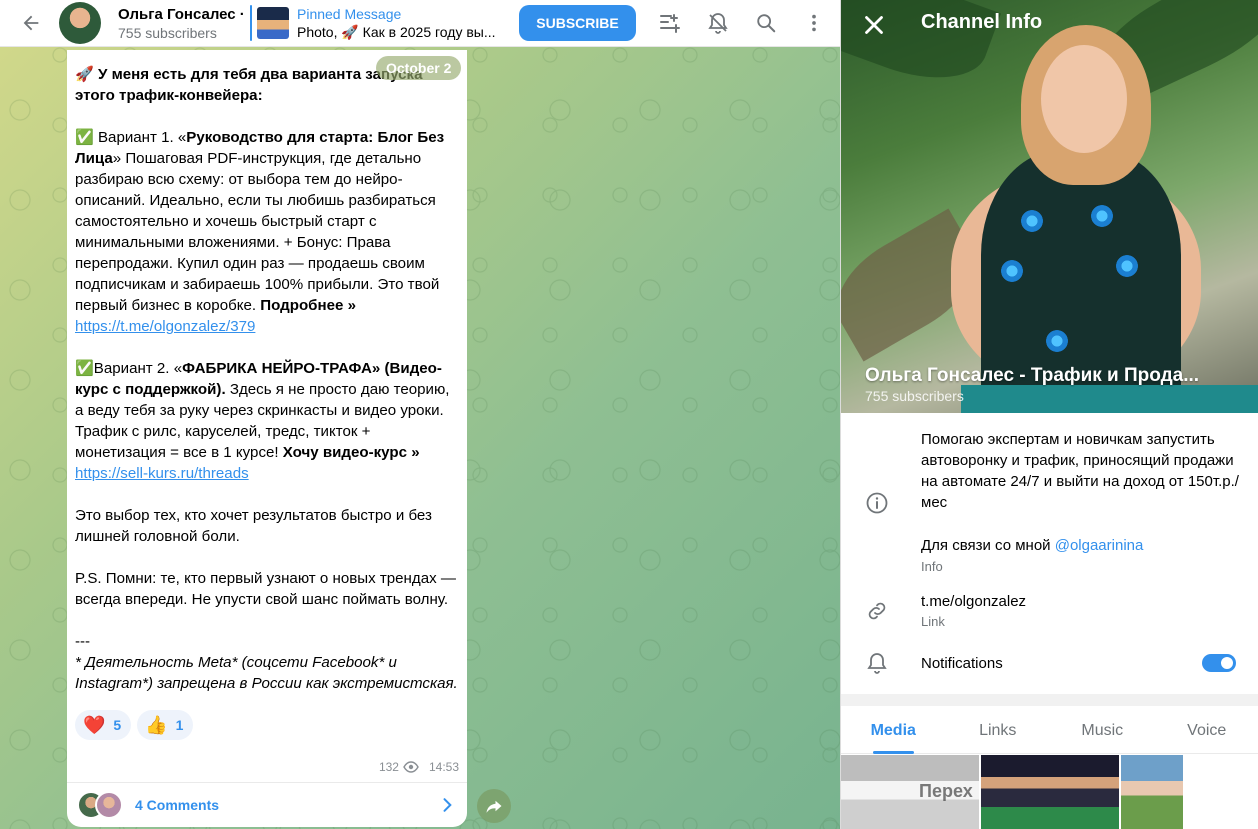 The image size is (1258, 829). I want to click on about-caption: Info, so click(932, 566).